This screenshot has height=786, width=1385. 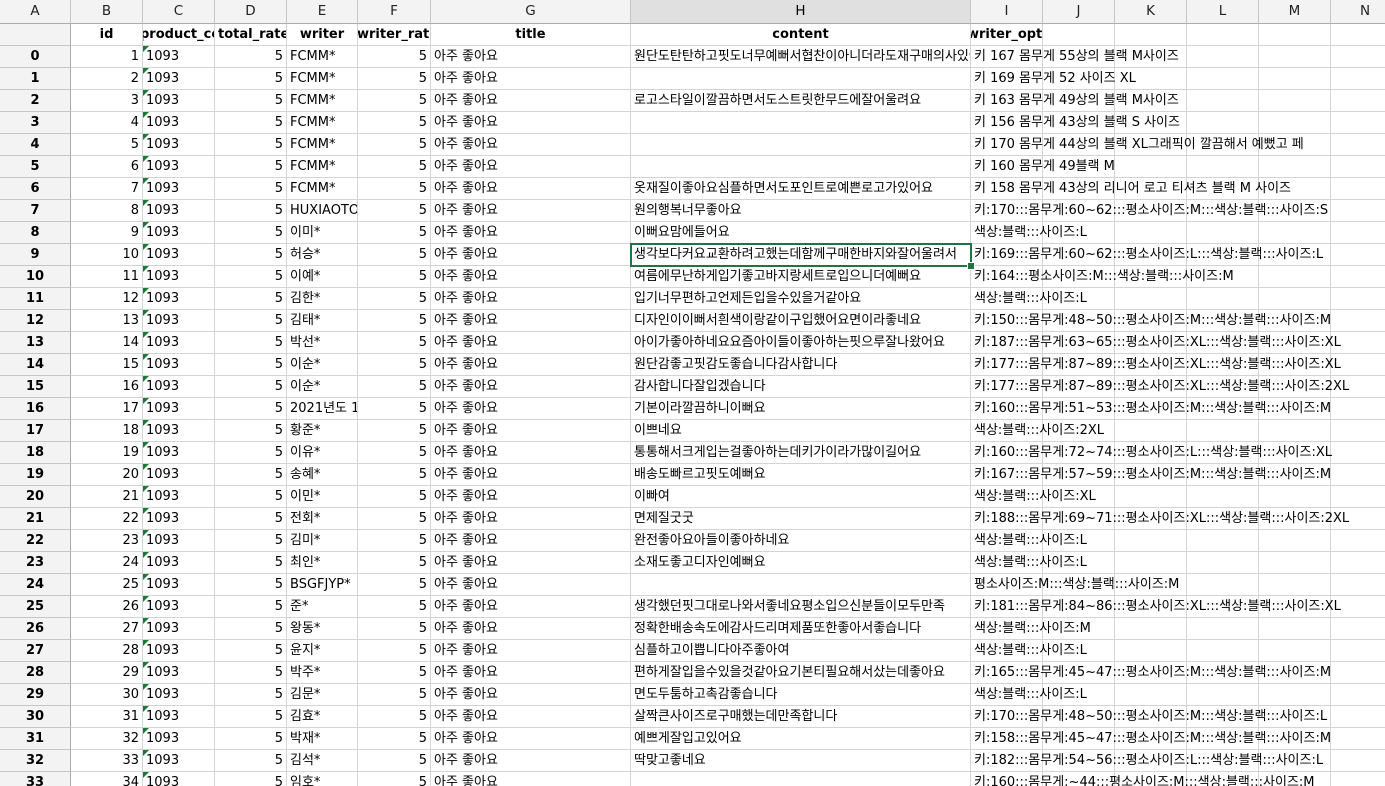 I want to click on column-header-b: B, so click(x=107, y=12).